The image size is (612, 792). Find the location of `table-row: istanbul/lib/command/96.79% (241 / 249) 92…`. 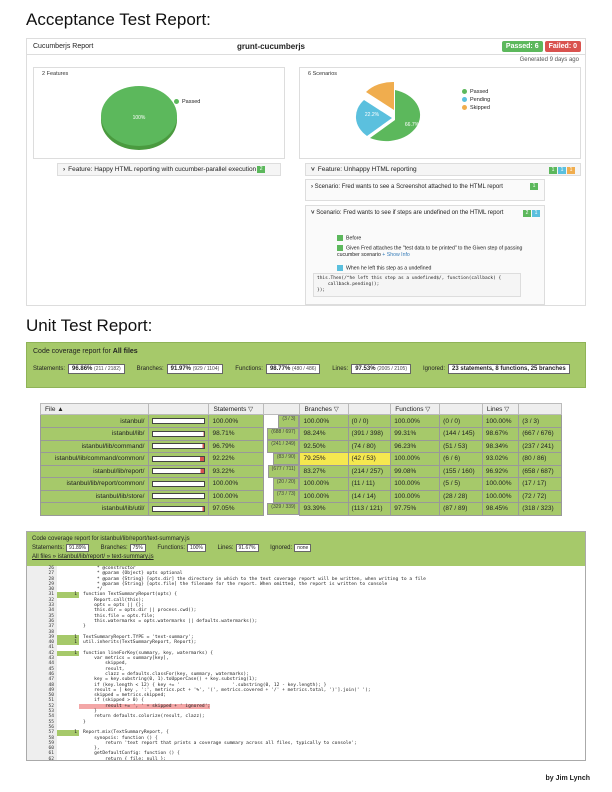

table-row: istanbul/lib/command/96.79% (241 / 249) 92… is located at coordinates (300, 446).